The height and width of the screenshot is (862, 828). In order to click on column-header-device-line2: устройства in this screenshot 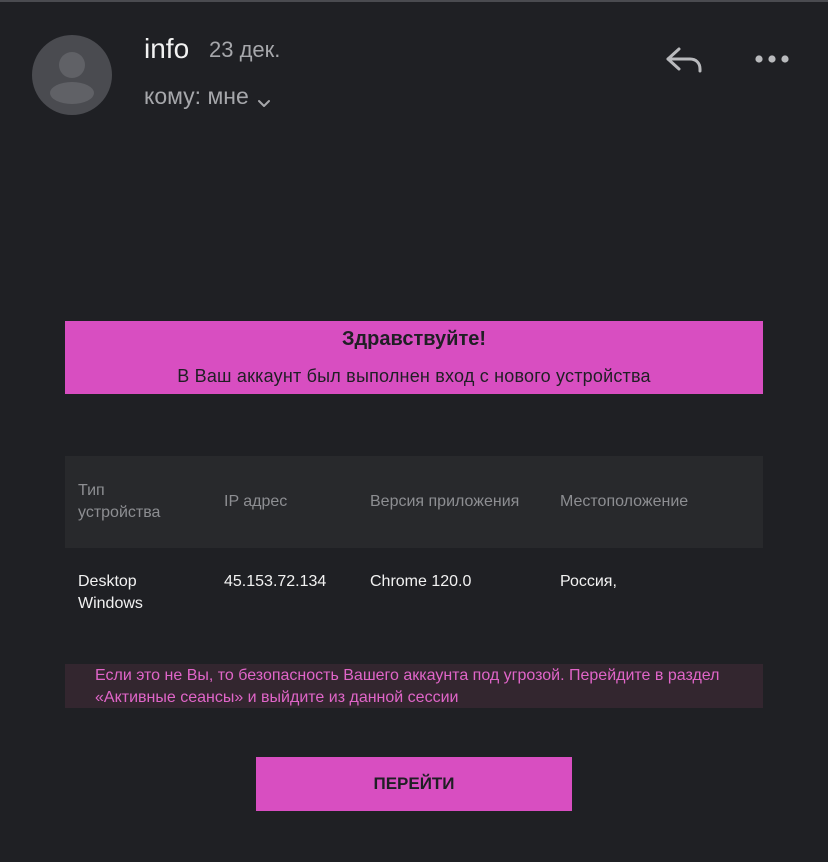, I will do `click(119, 512)`.